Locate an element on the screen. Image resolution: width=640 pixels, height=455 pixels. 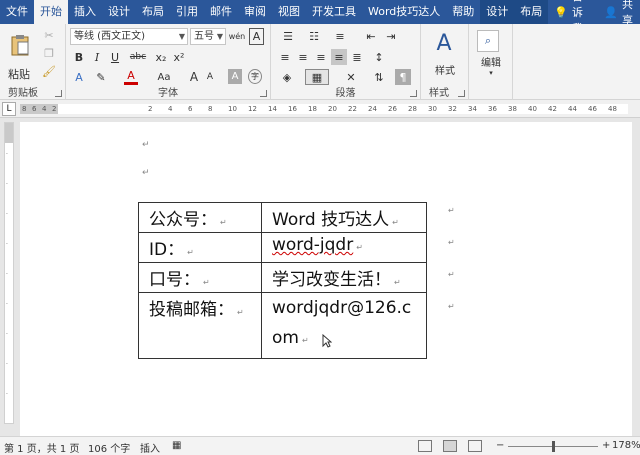
enclose-characters-icon: 字 is located at coordinates (255, 76).